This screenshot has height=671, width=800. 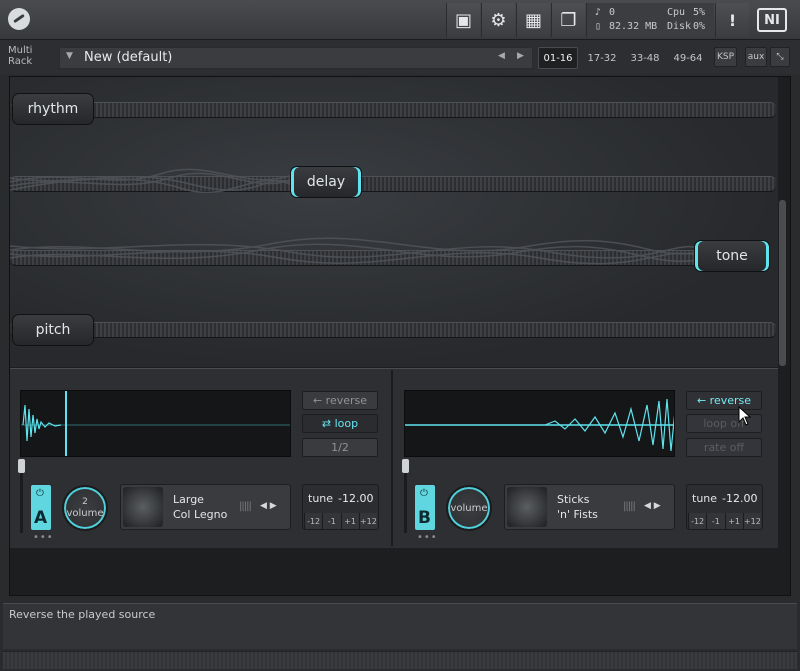 What do you see at coordinates (82, 614) in the screenshot?
I see `status-text: Reverse the played source` at bounding box center [82, 614].